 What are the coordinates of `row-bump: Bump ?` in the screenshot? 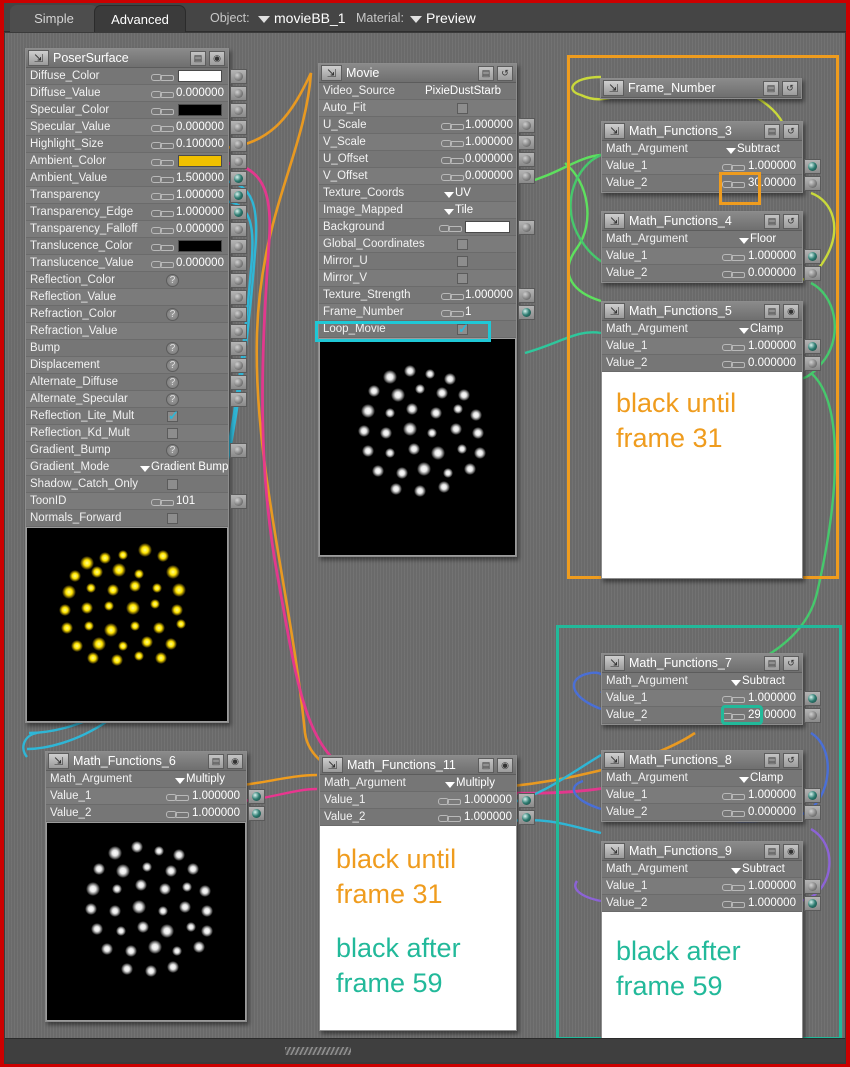 It's located at (136, 348).